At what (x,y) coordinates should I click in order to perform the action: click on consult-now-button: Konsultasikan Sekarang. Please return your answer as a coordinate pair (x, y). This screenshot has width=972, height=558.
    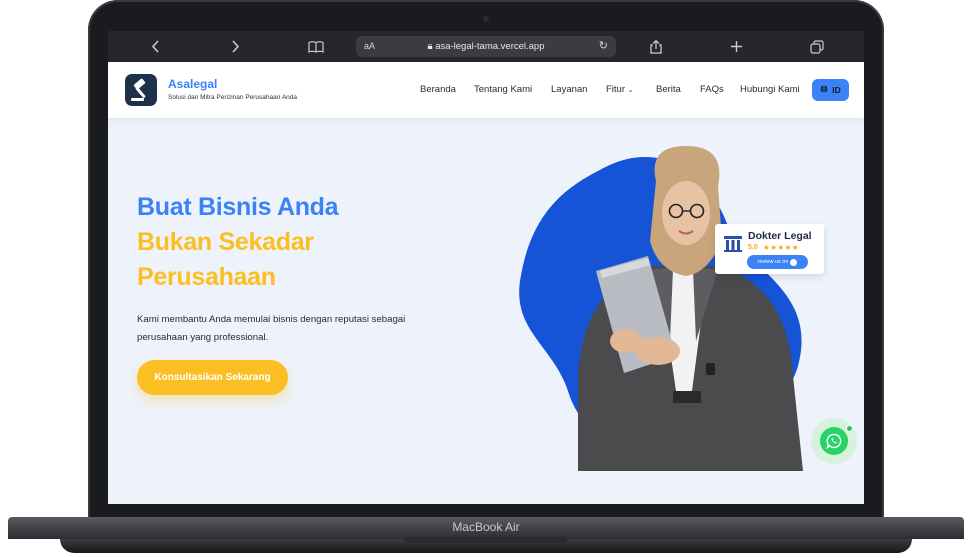
    Looking at the image, I should click on (212, 377).